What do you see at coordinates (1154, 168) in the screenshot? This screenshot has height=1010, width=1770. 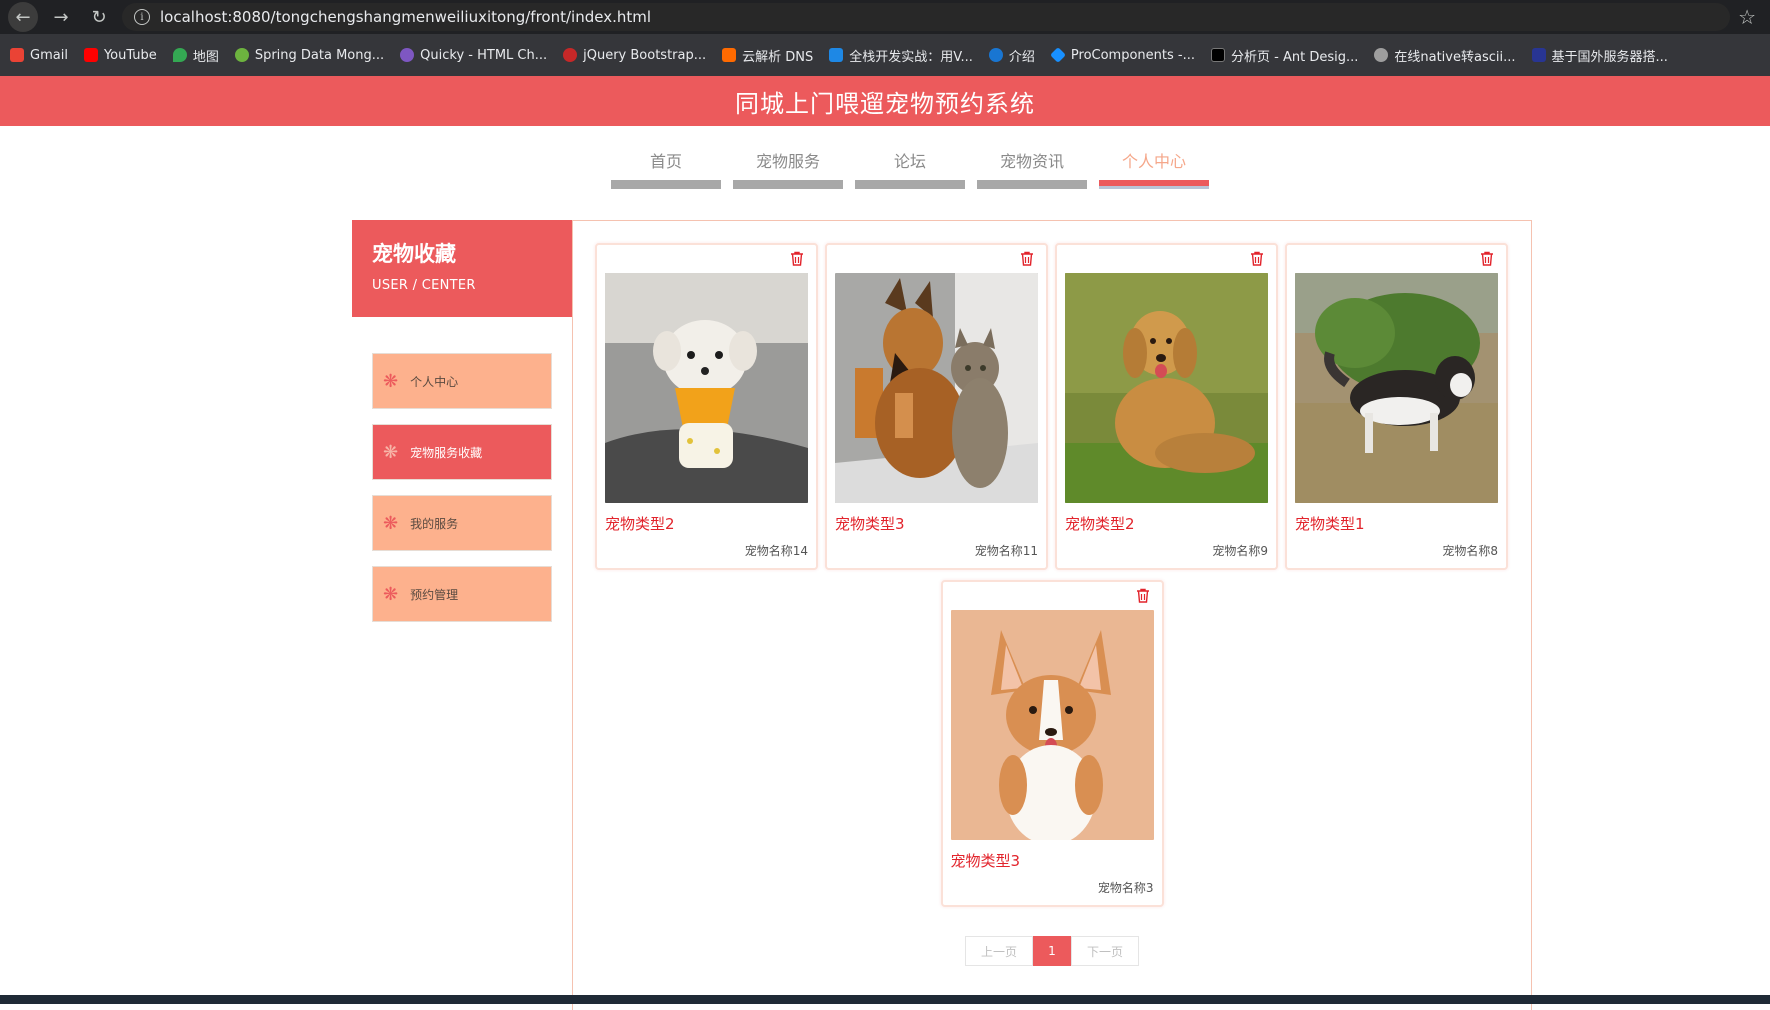 I see `nav-user-center: 个人中心` at bounding box center [1154, 168].